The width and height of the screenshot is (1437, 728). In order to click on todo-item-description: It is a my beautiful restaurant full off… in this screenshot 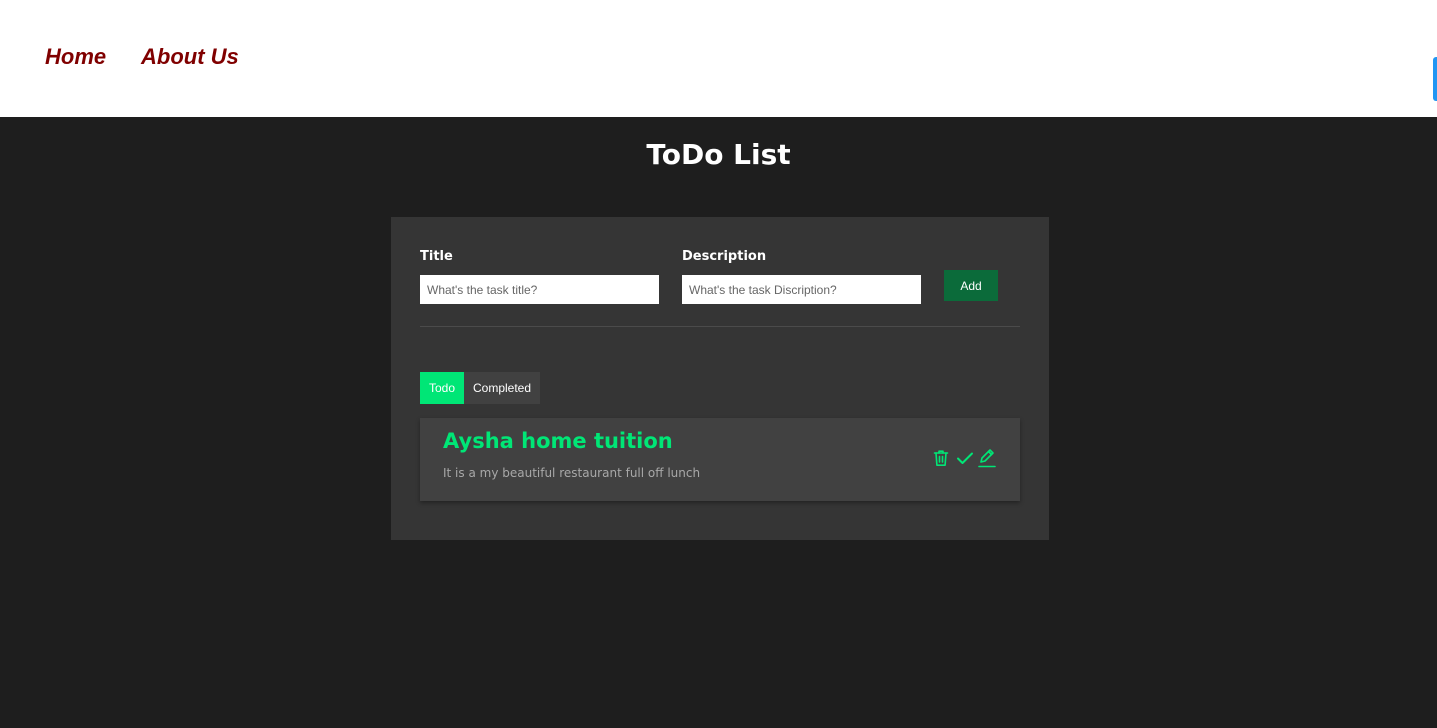, I will do `click(572, 473)`.